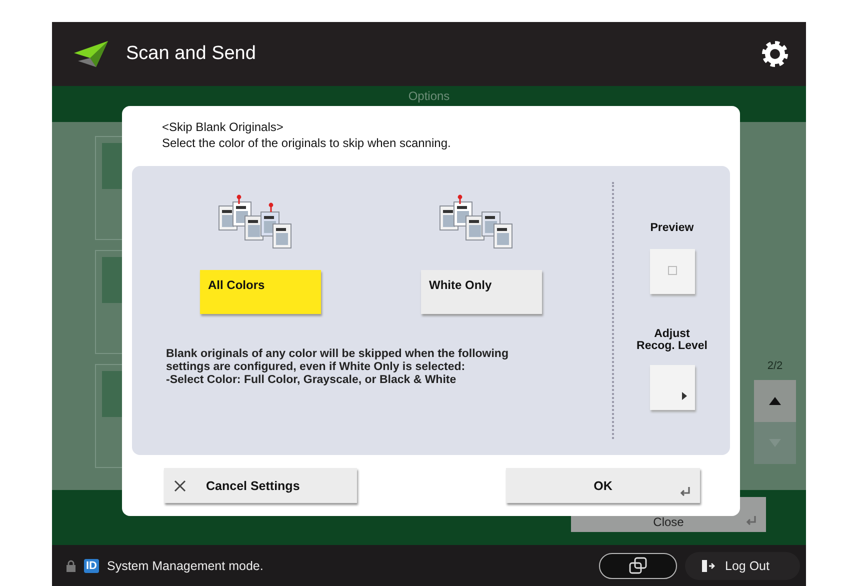 This screenshot has height=586, width=864. Describe the element at coordinates (775, 54) in the screenshot. I see `settings-icon` at that location.